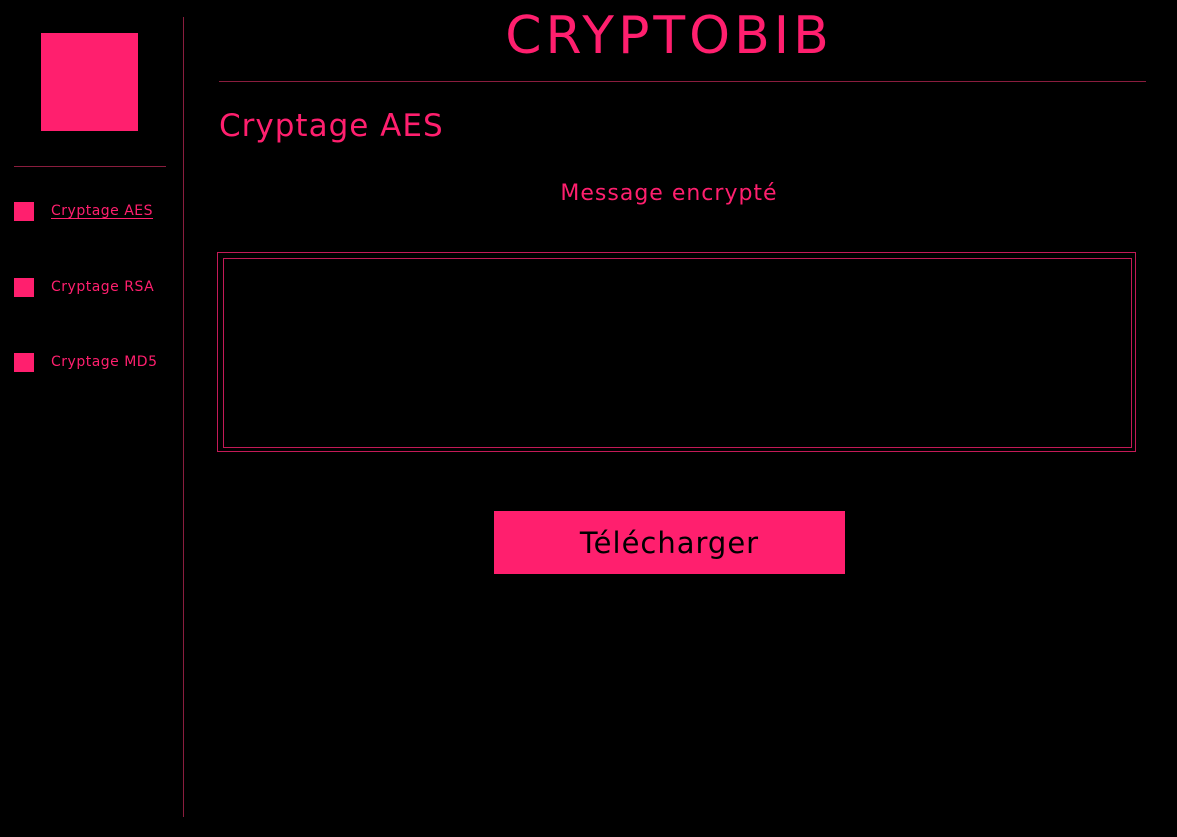 The height and width of the screenshot is (837, 1177). Describe the element at coordinates (104, 362) in the screenshot. I see `sidebar-item-label: Cryptage MD5` at that location.